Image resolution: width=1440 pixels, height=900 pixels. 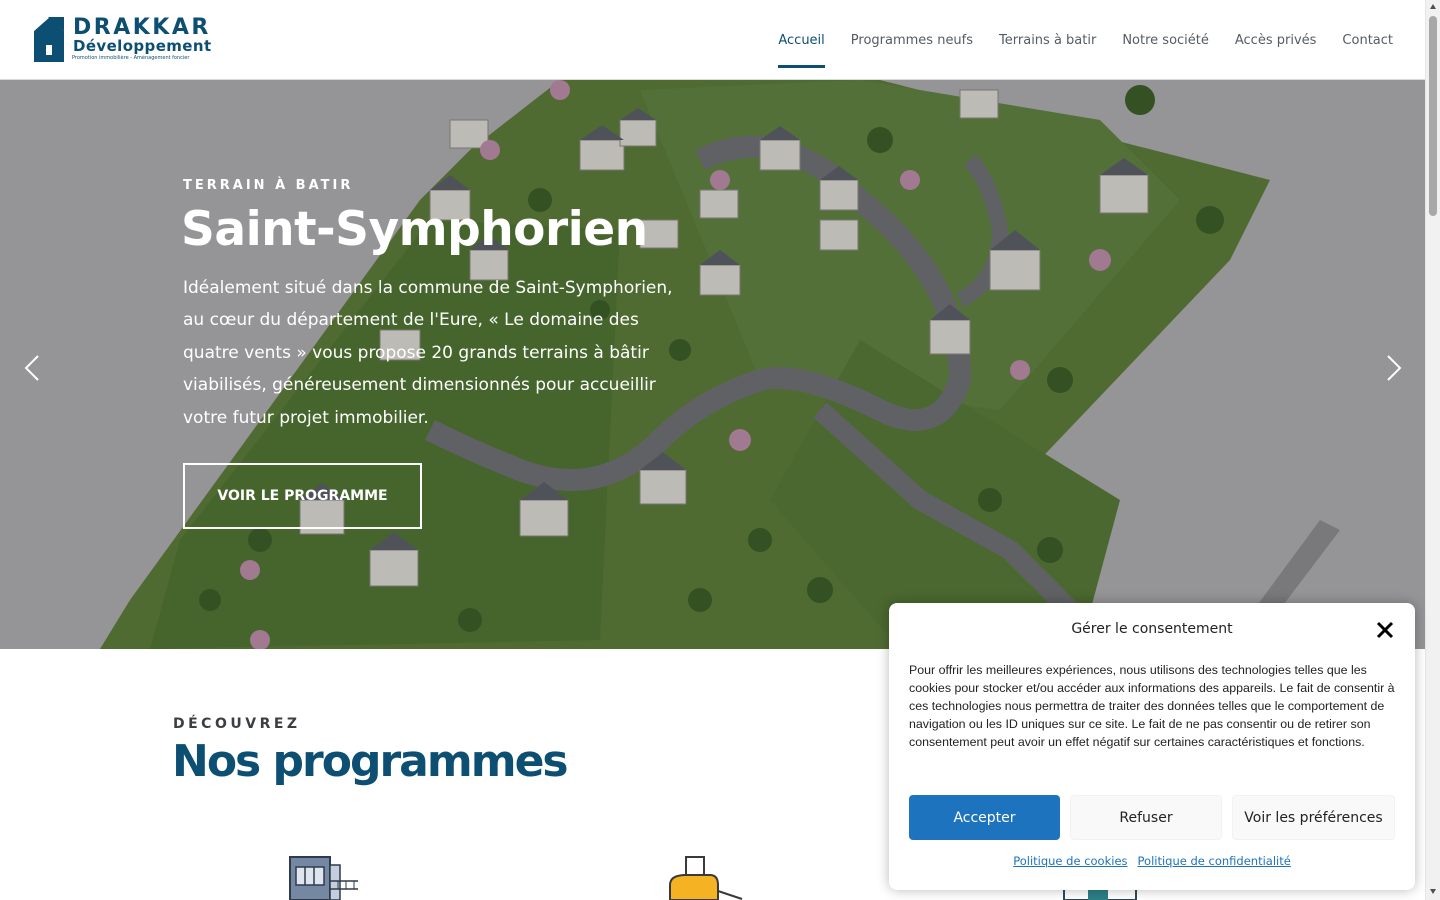 What do you see at coordinates (1367, 40) in the screenshot?
I see `nav-item-contact: Contact` at bounding box center [1367, 40].